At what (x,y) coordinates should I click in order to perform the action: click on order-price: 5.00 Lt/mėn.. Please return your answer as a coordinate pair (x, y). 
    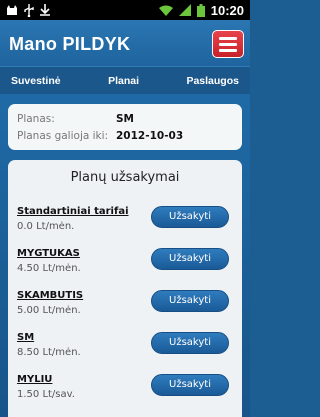
    Looking at the image, I should click on (49, 310).